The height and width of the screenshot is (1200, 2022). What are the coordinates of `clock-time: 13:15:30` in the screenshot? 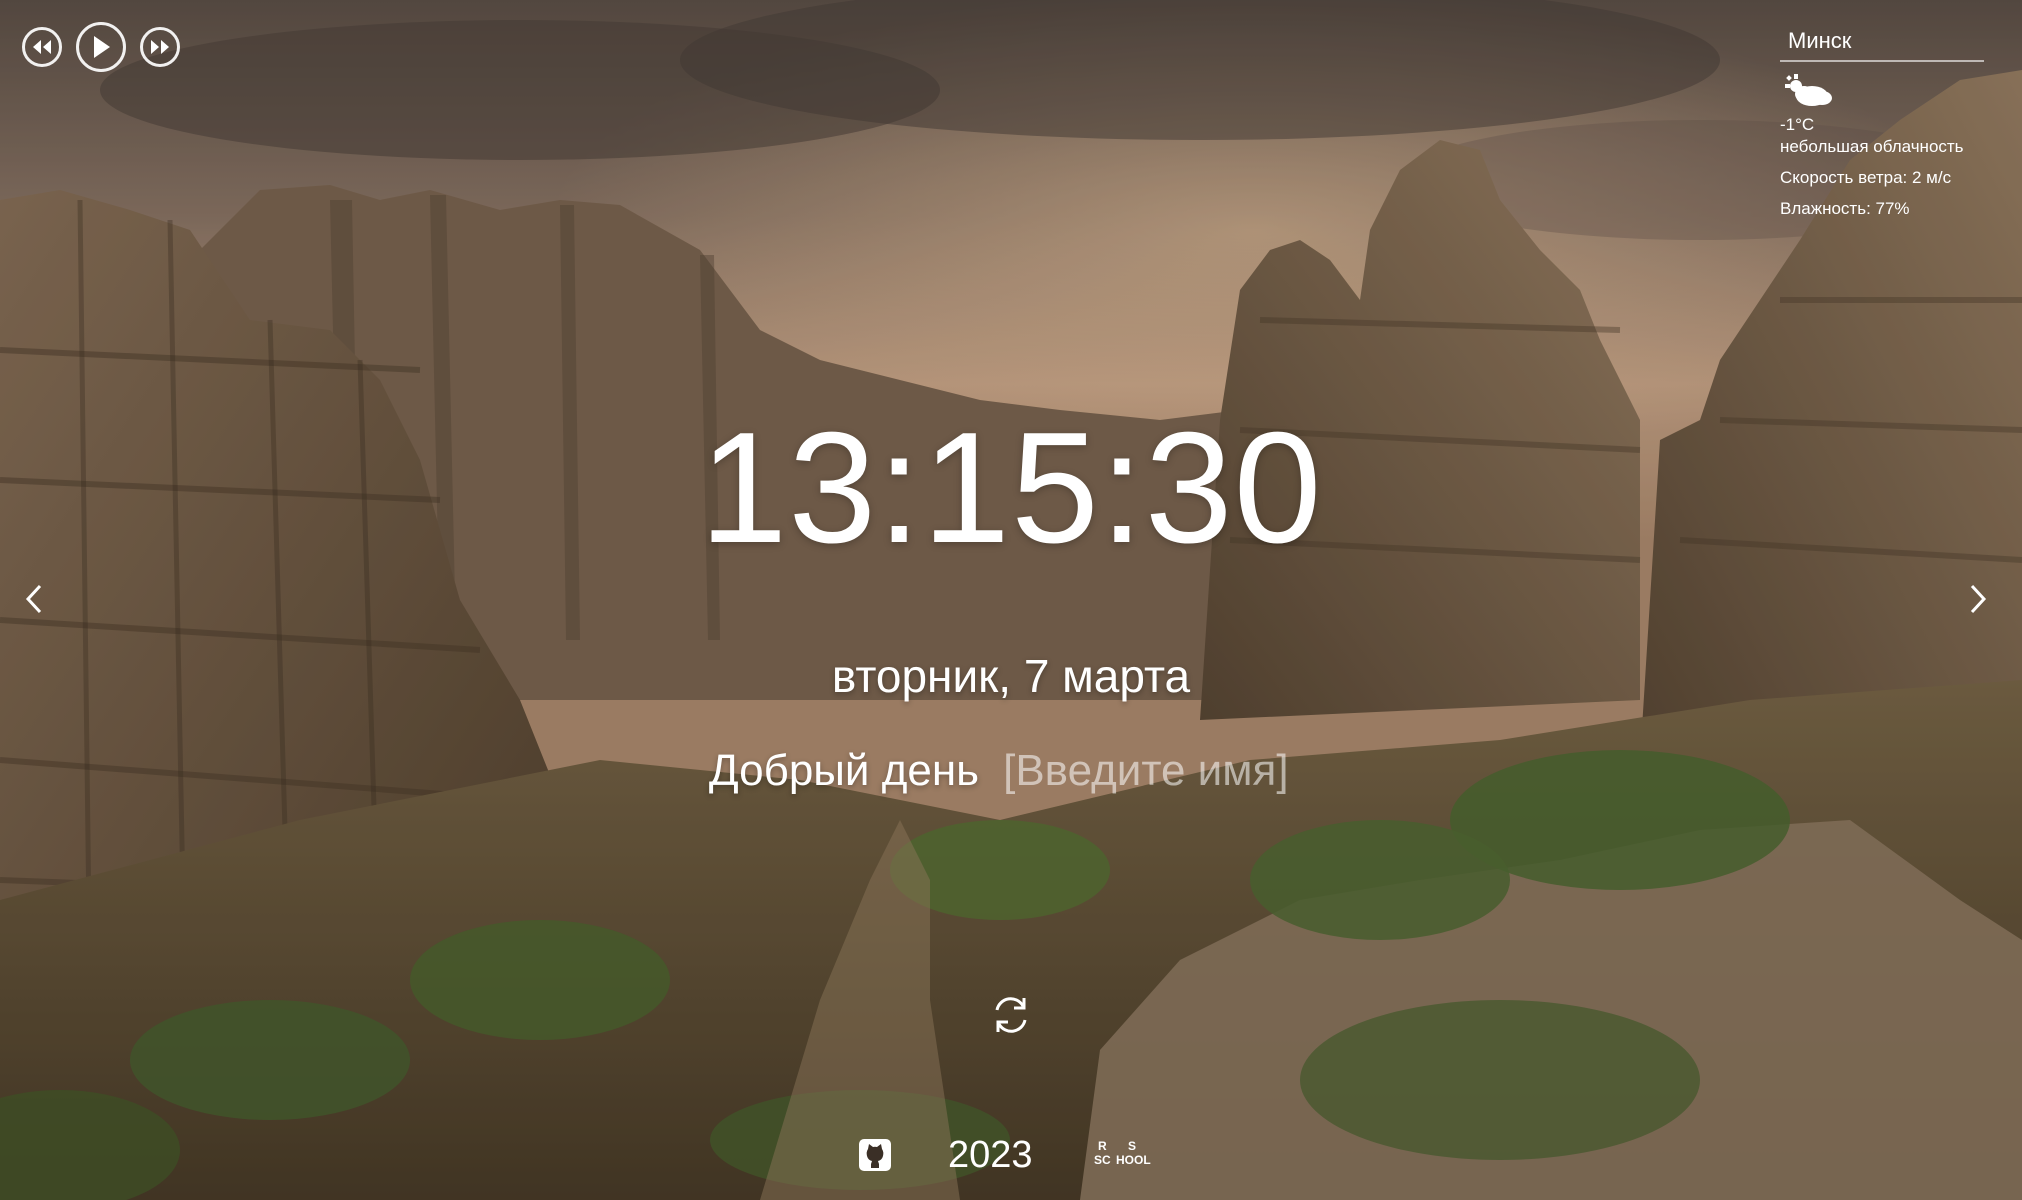 It's located at (1011, 488).